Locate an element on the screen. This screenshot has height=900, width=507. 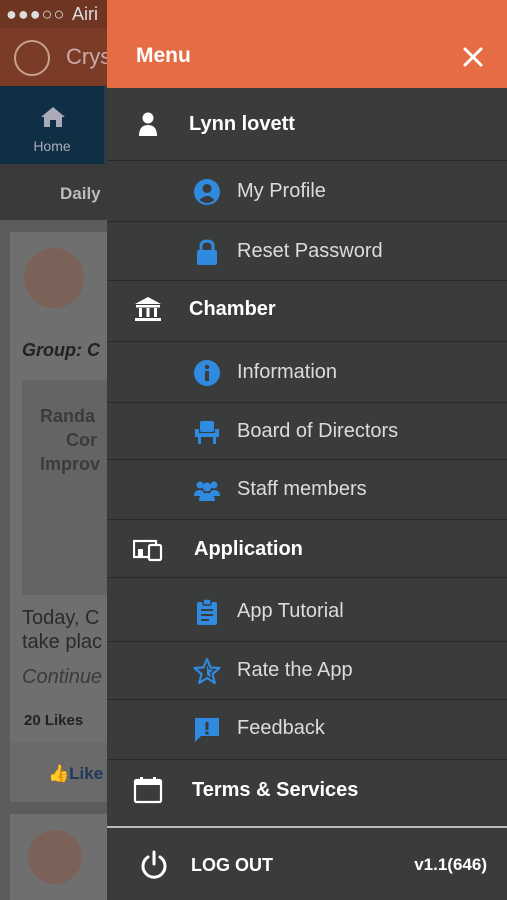
menu-item-board-of-directors: Board of Directors is located at coordinates (307, 431).